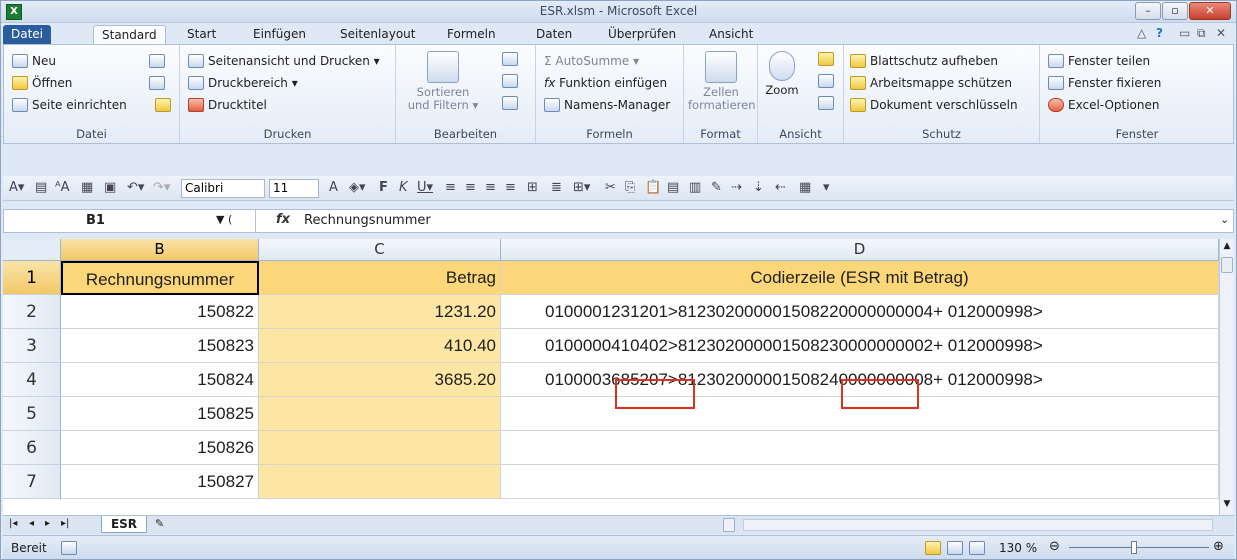 Image resolution: width=1237 pixels, height=560 pixels. Describe the element at coordinates (27, 35) in the screenshot. I see `tab-datei: Datei` at that location.